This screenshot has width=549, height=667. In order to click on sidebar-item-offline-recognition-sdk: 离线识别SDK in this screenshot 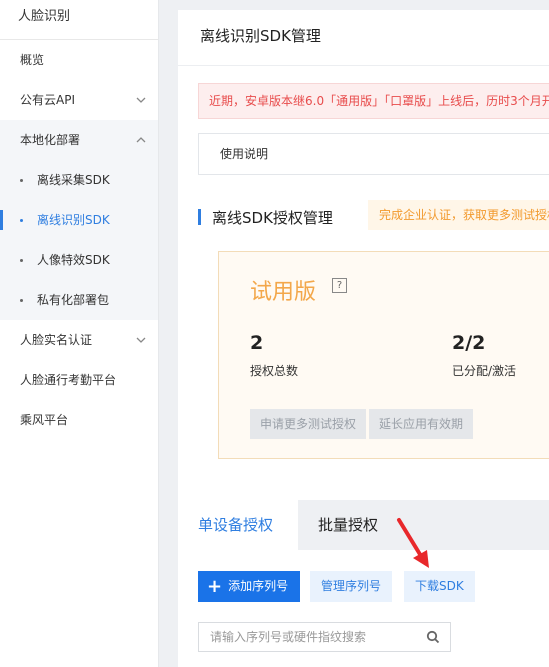, I will do `click(79, 220)`.